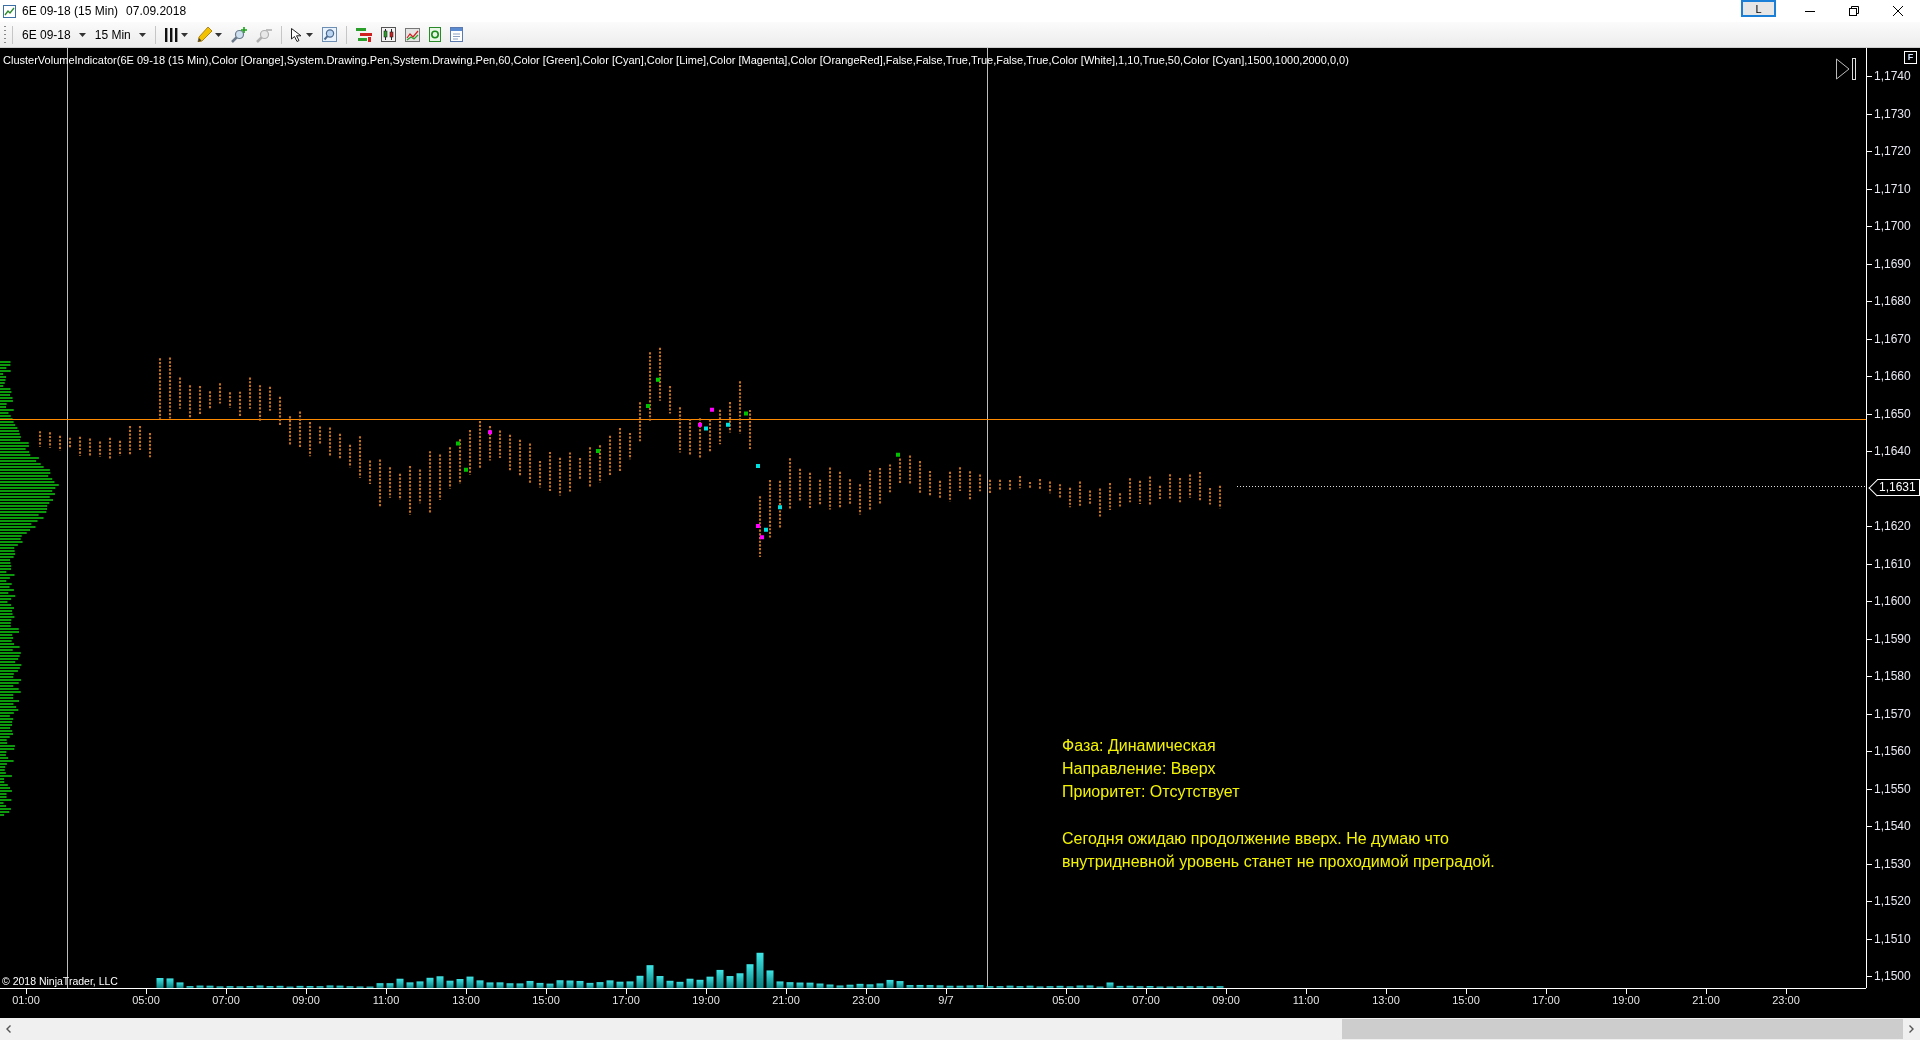 The width and height of the screenshot is (1920, 1040). What do you see at coordinates (388, 34) in the screenshot?
I see `candlestick-icon` at bounding box center [388, 34].